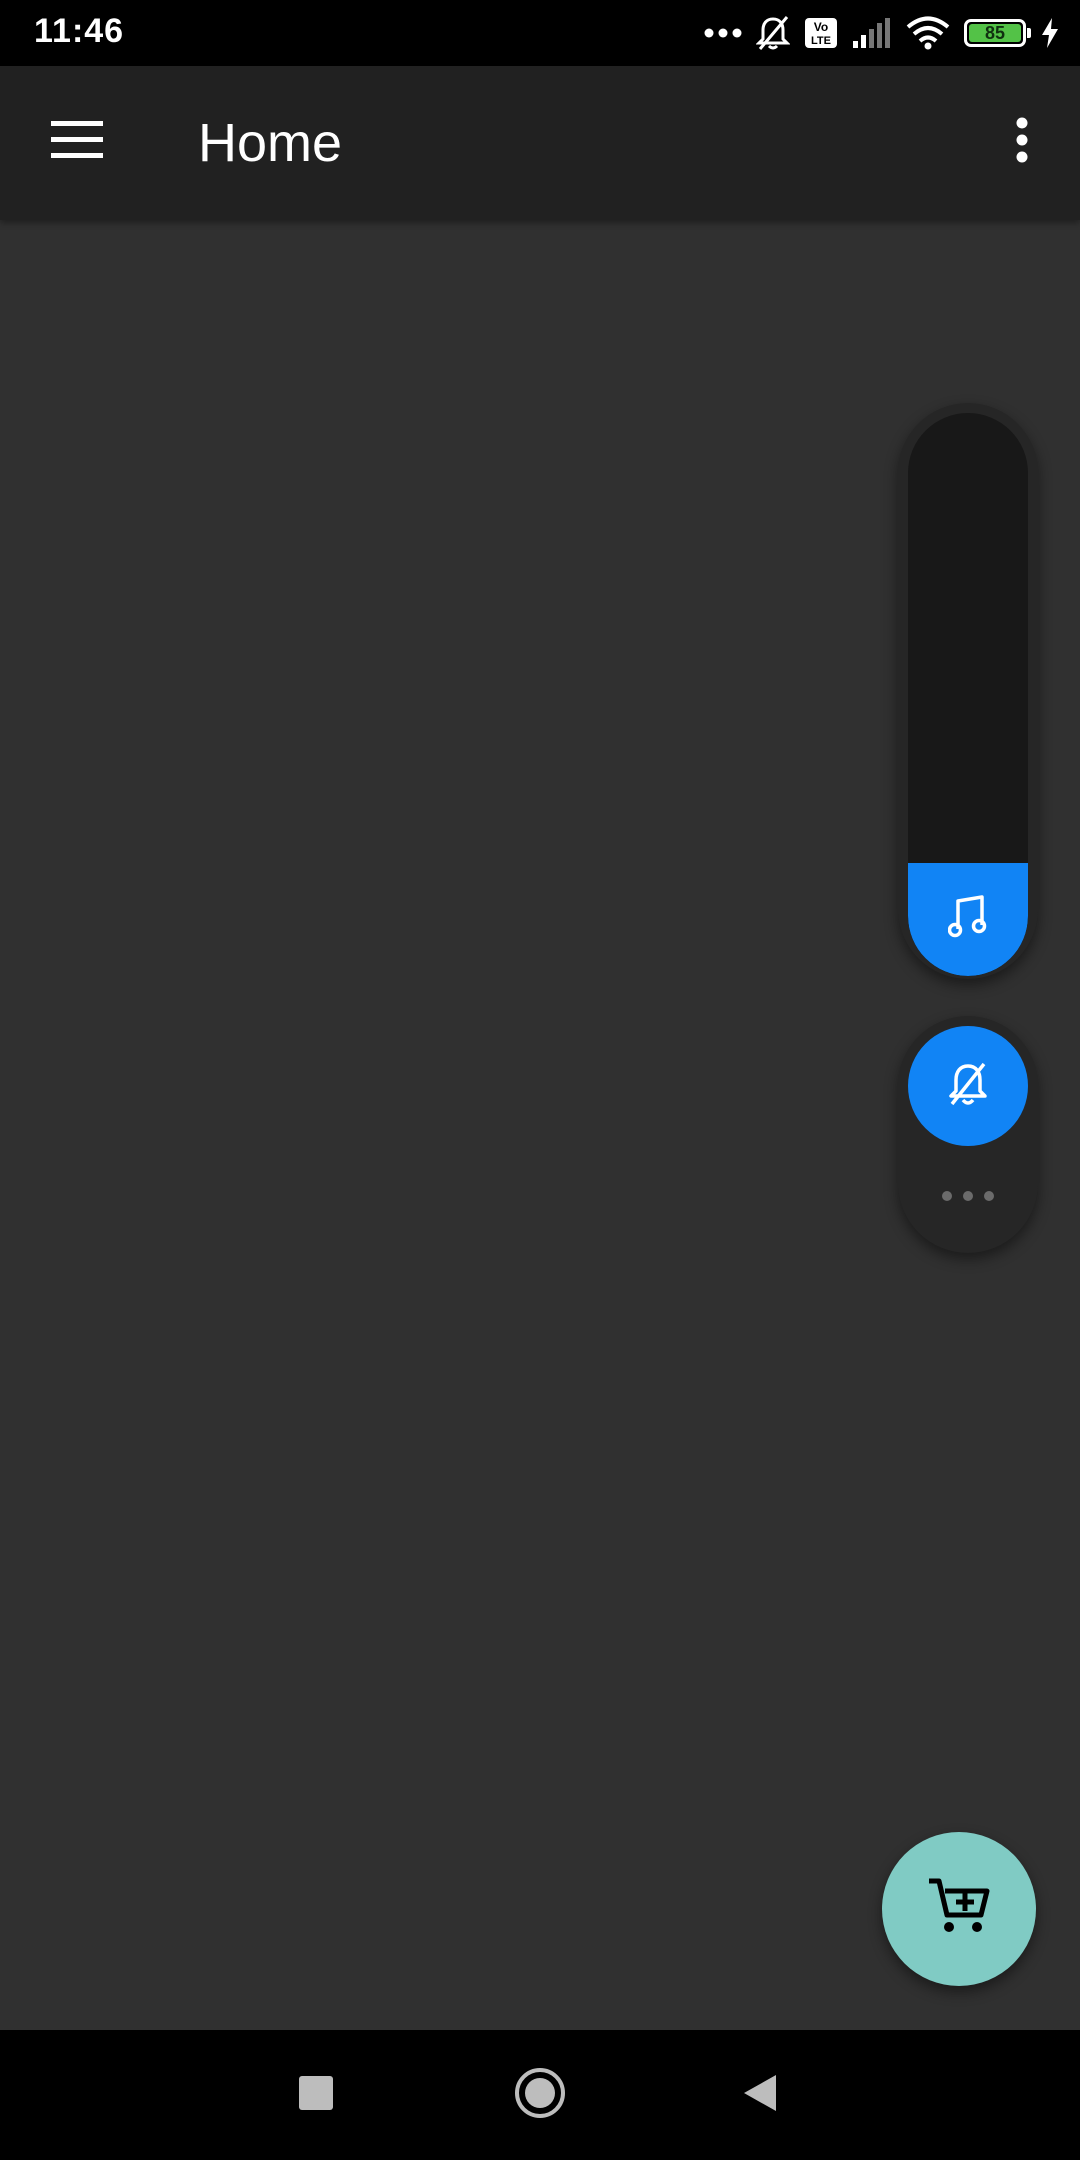  Describe the element at coordinates (270, 143) in the screenshot. I see `page-title: Home` at that location.